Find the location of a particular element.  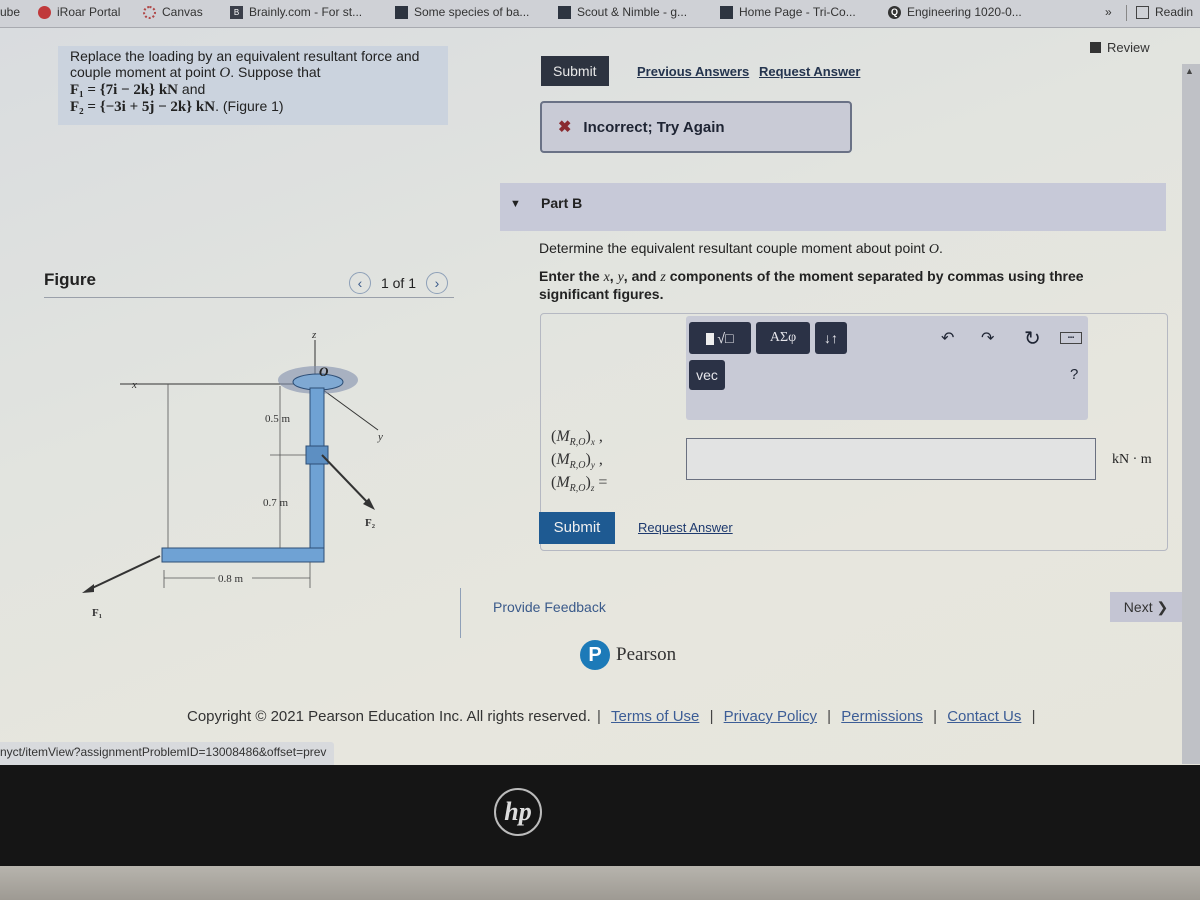

x-axis-label: x is located at coordinates (134, 385).